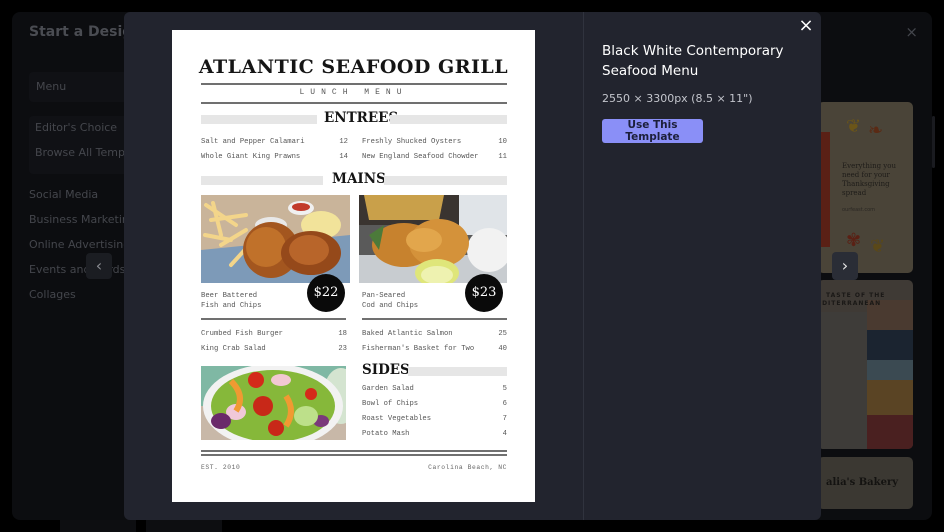 The height and width of the screenshot is (532, 944). I want to click on nav-collages: Collages, so click(52, 294).